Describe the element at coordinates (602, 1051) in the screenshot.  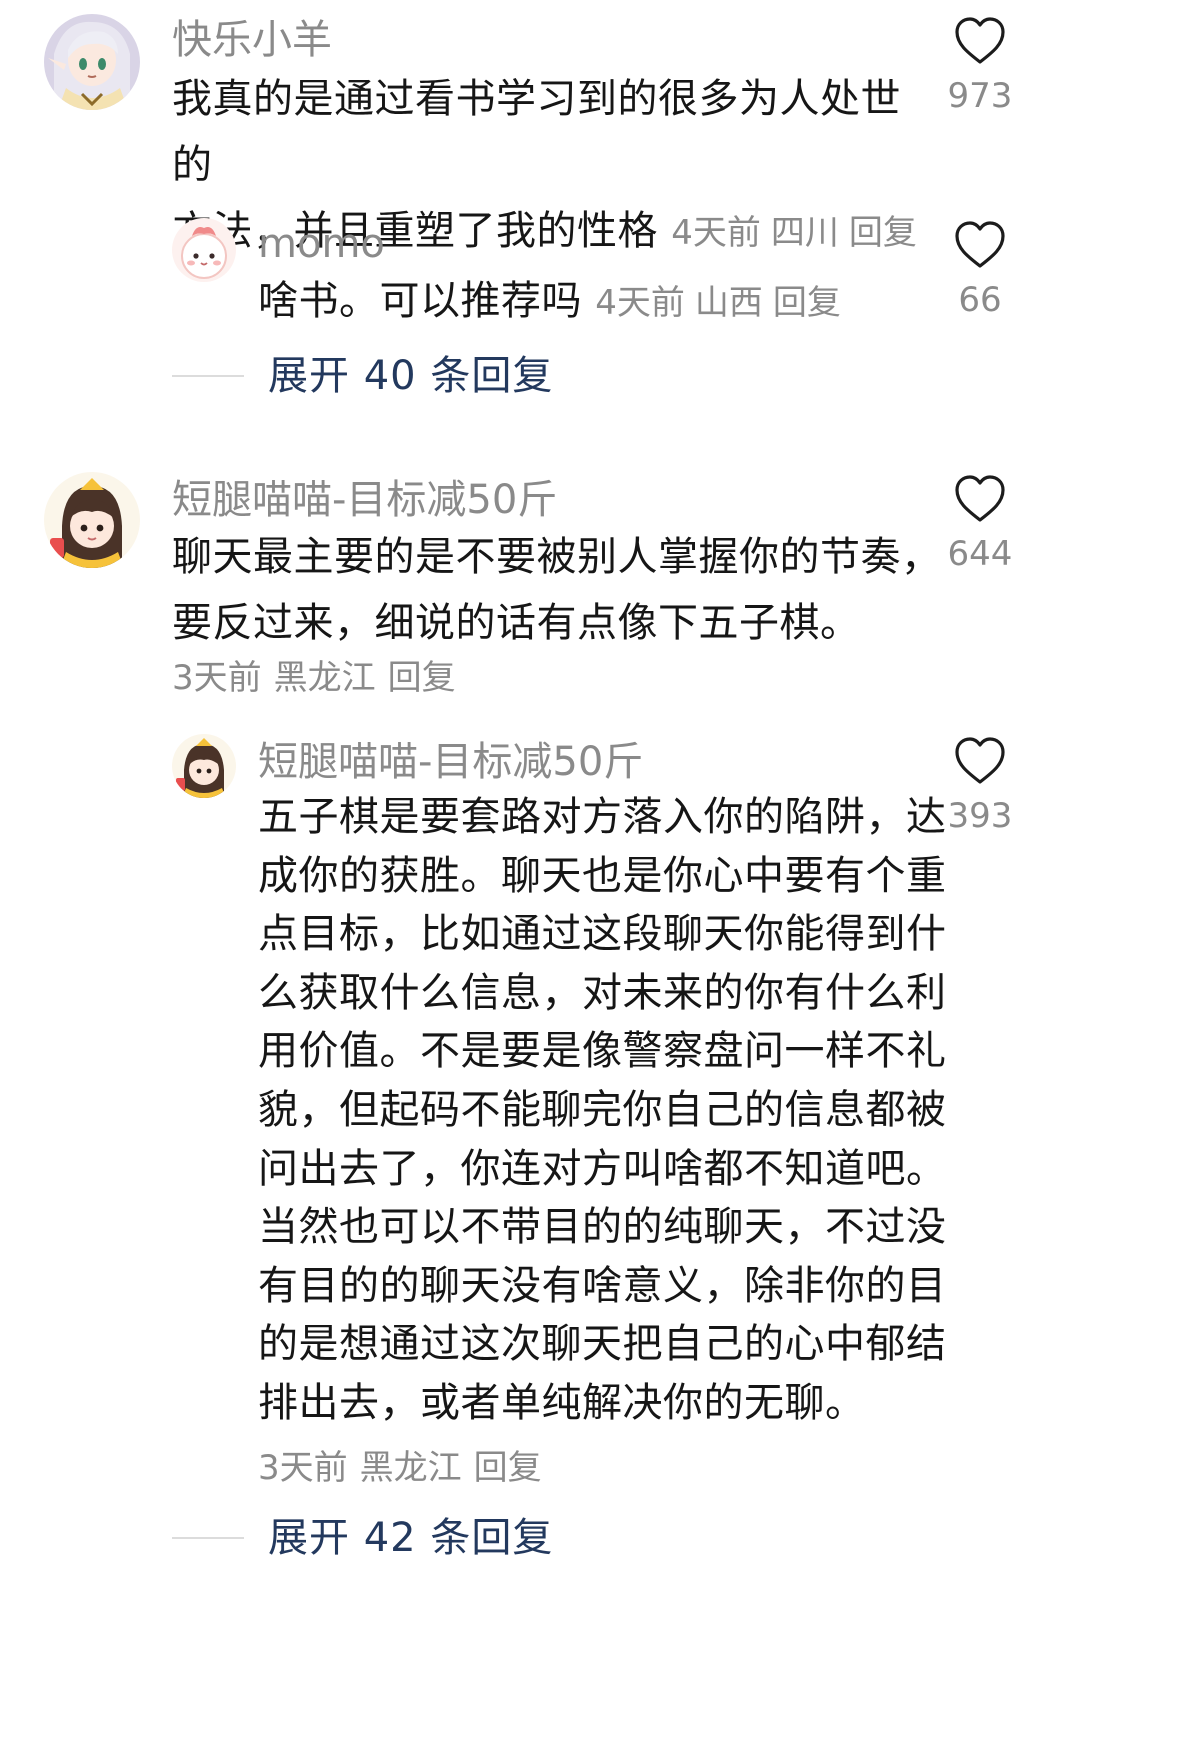
I see `reply-line: 用价值。不是要是像警察盘问一样不礼` at that location.